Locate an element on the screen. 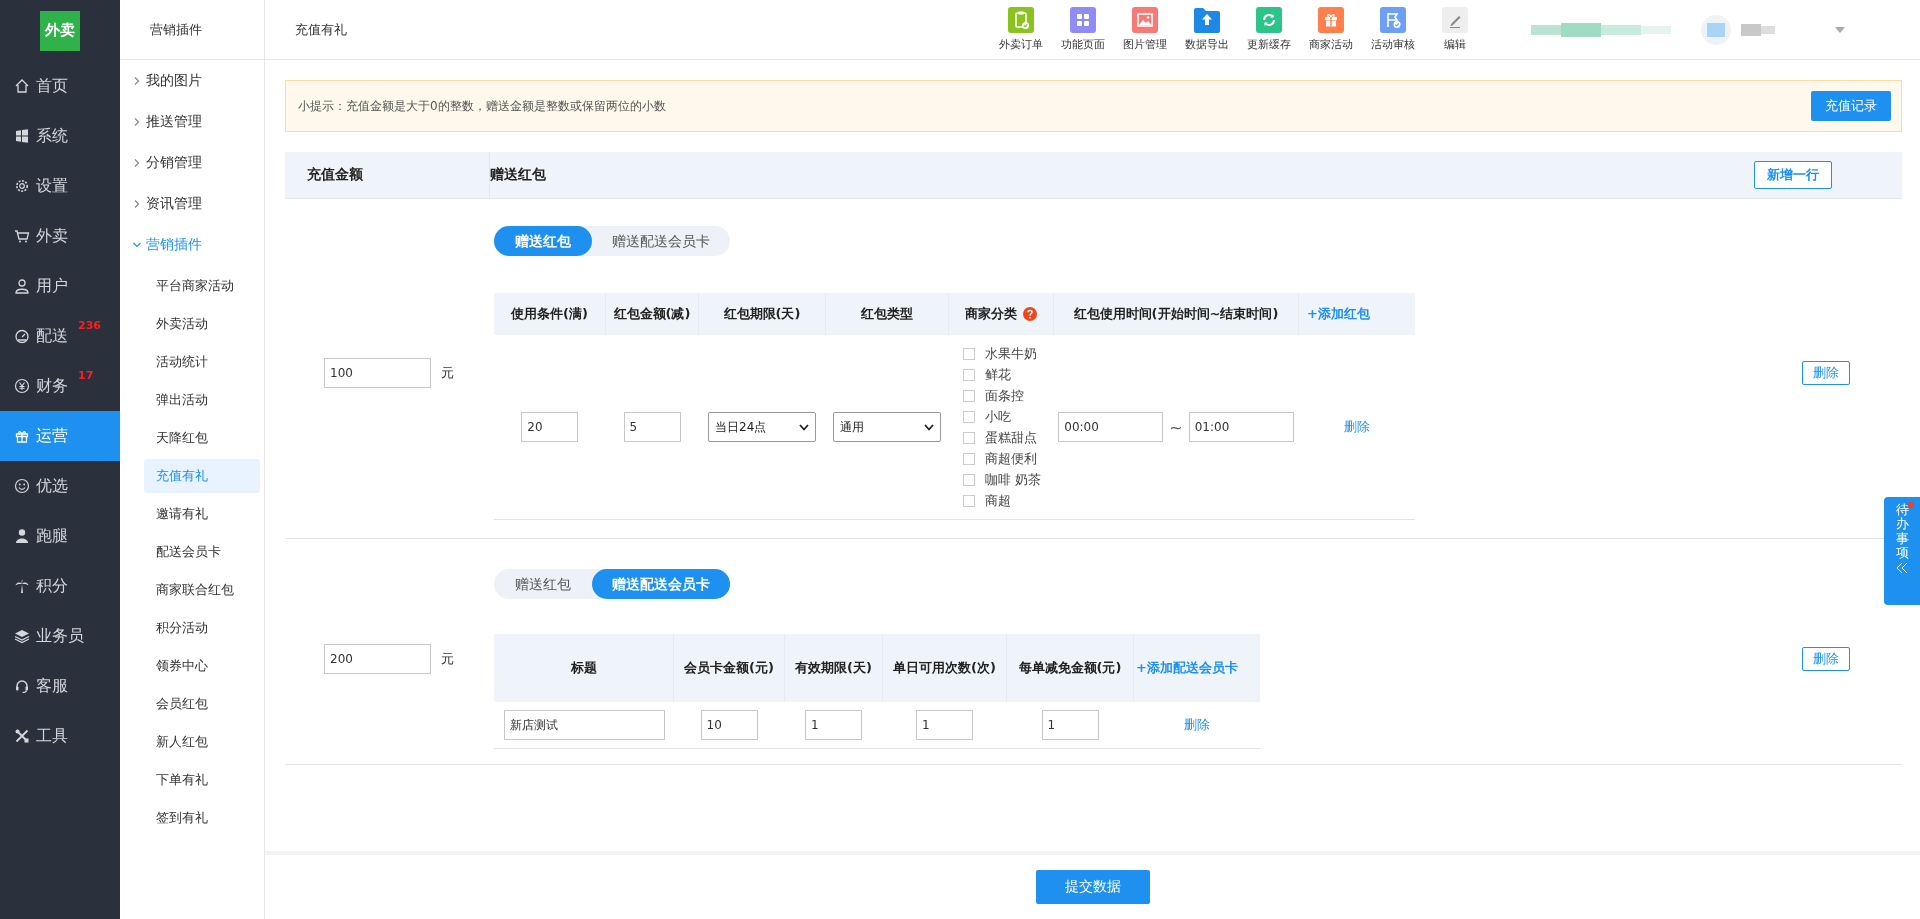 This screenshot has height=919, width=1920. toolbar-button: 图片管理 is located at coordinates (1145, 29).